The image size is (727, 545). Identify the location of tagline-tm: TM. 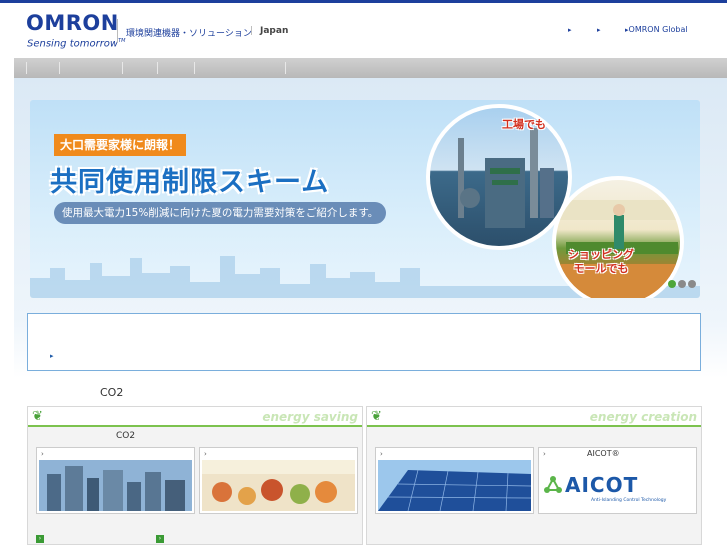
(122, 41).